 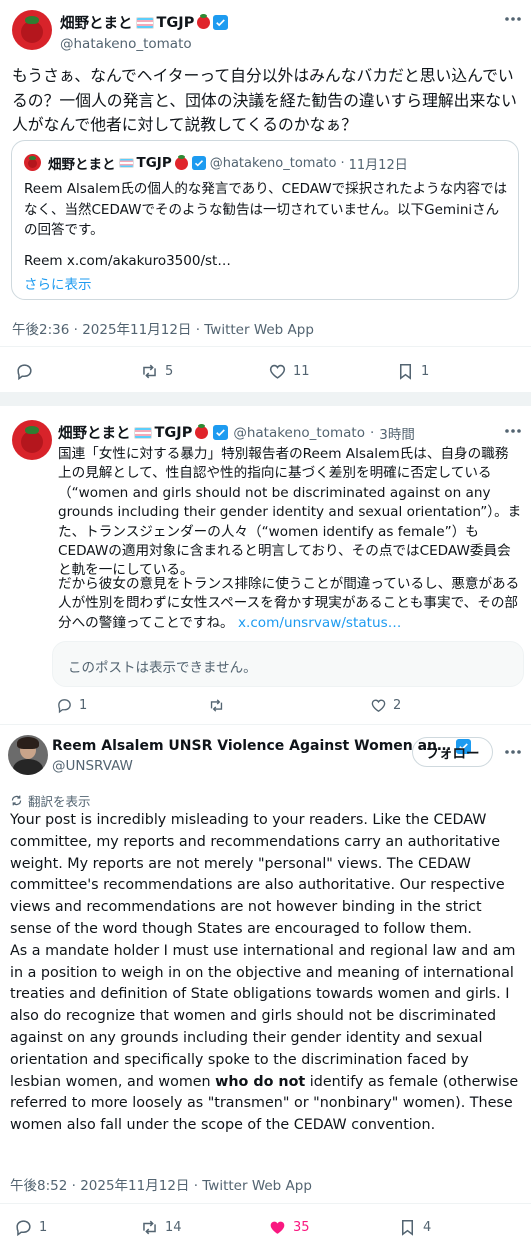 I want to click on timestamp: 午後2:36 · 2025年11月12日 · Twitter Web App, so click(x=163, y=328).